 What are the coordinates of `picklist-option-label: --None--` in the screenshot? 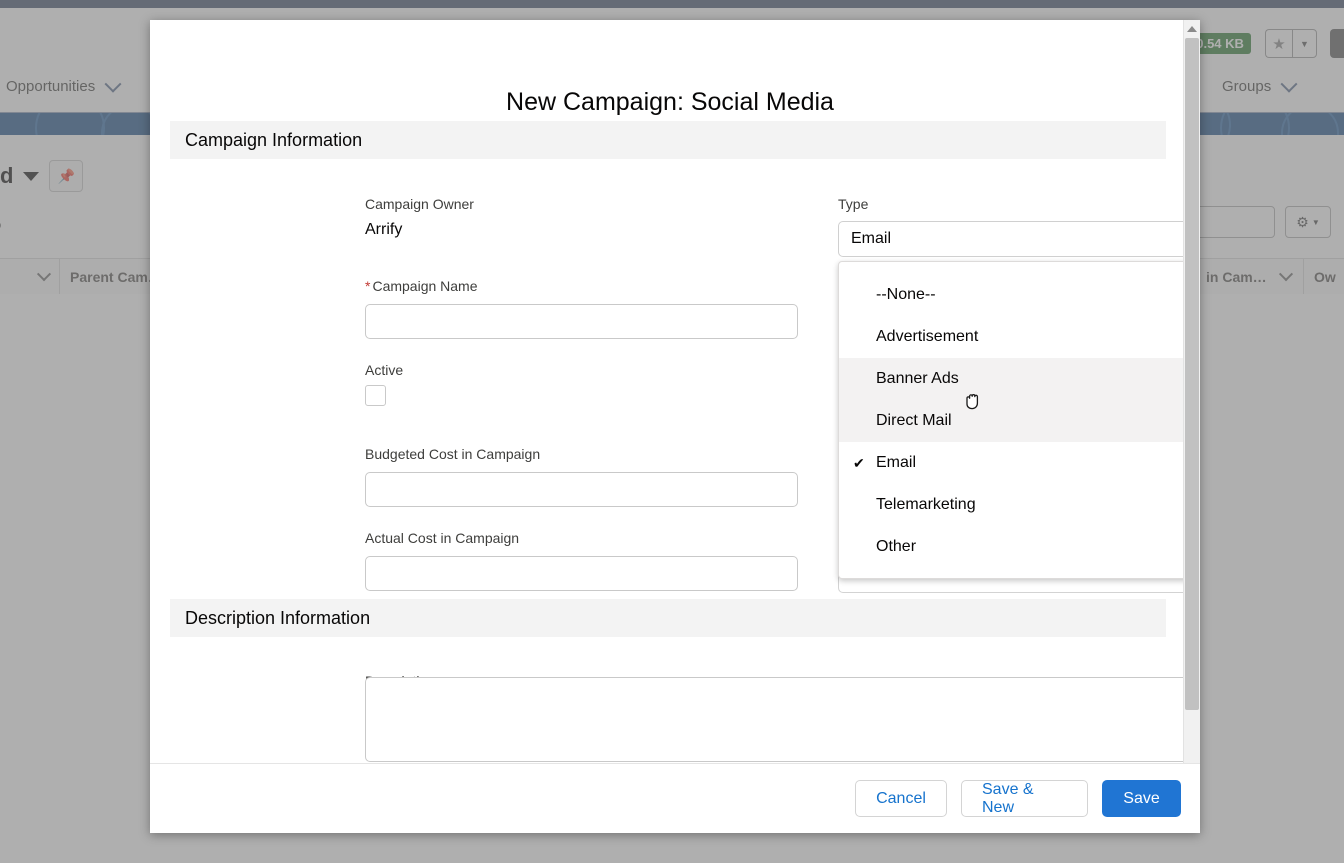 It's located at (906, 294).